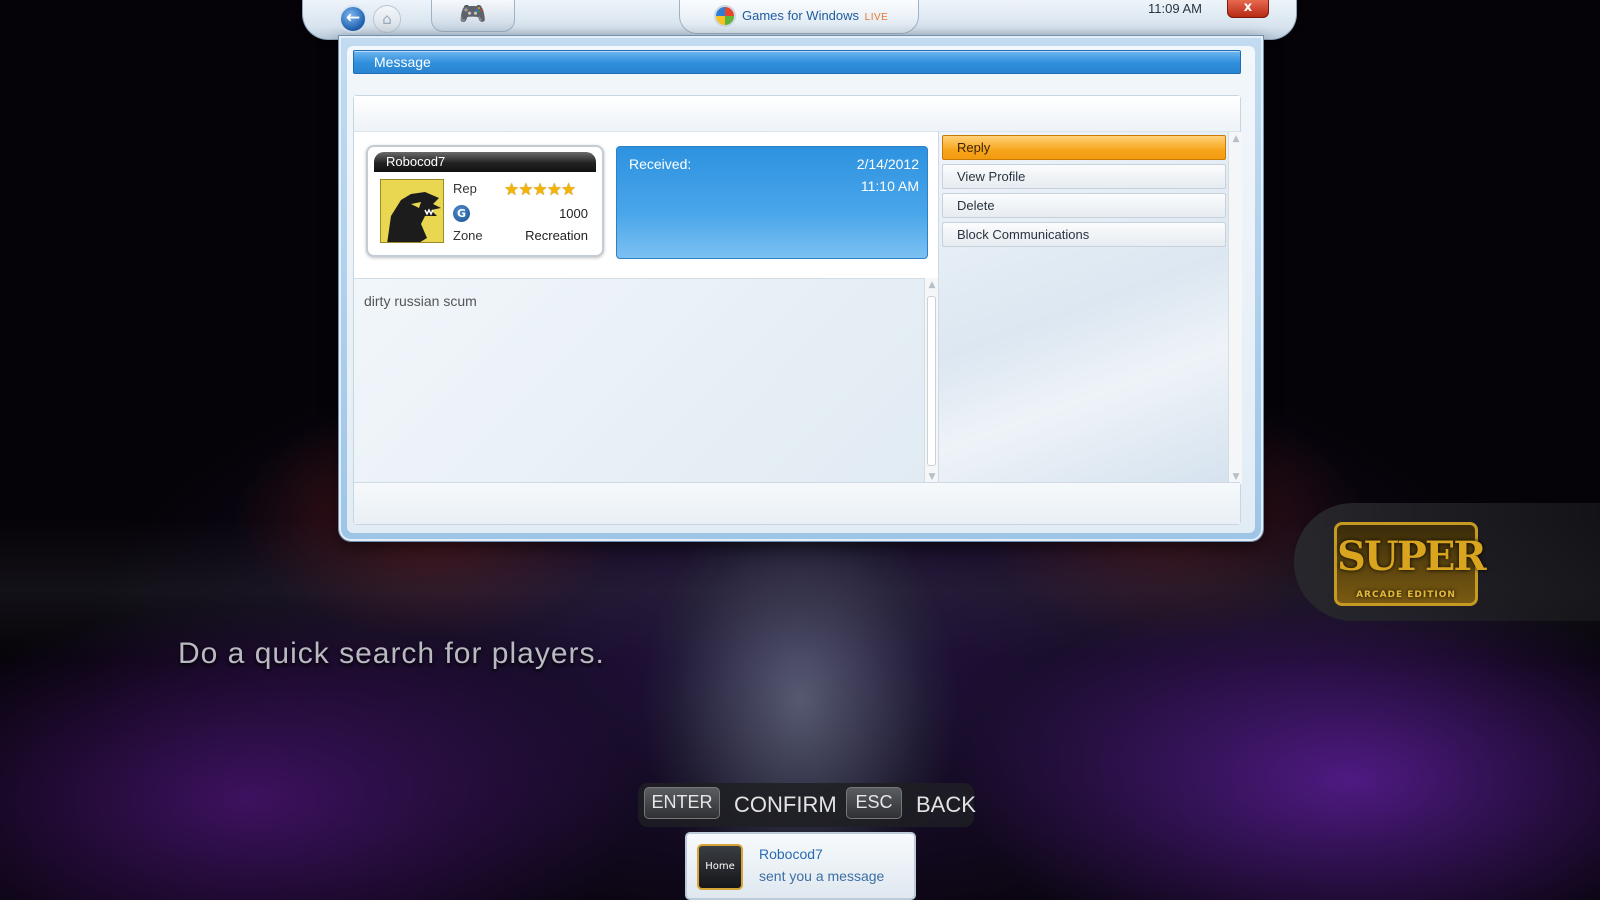 The height and width of the screenshot is (900, 1600). I want to click on gamerscore-value: 1000, so click(573, 213).